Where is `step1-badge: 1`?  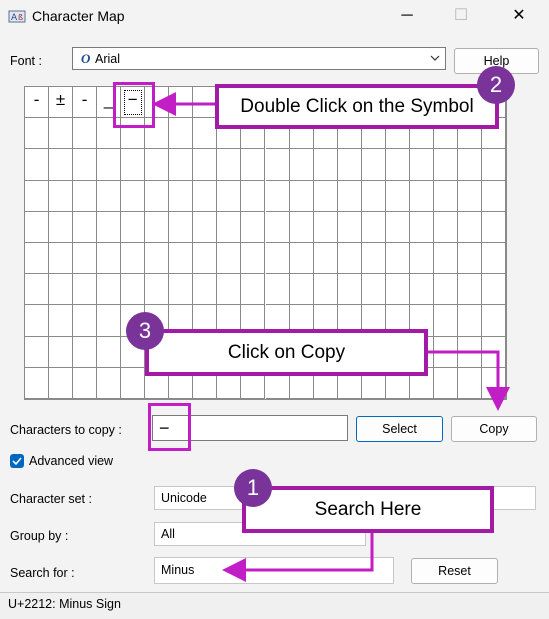 step1-badge: 1 is located at coordinates (253, 488).